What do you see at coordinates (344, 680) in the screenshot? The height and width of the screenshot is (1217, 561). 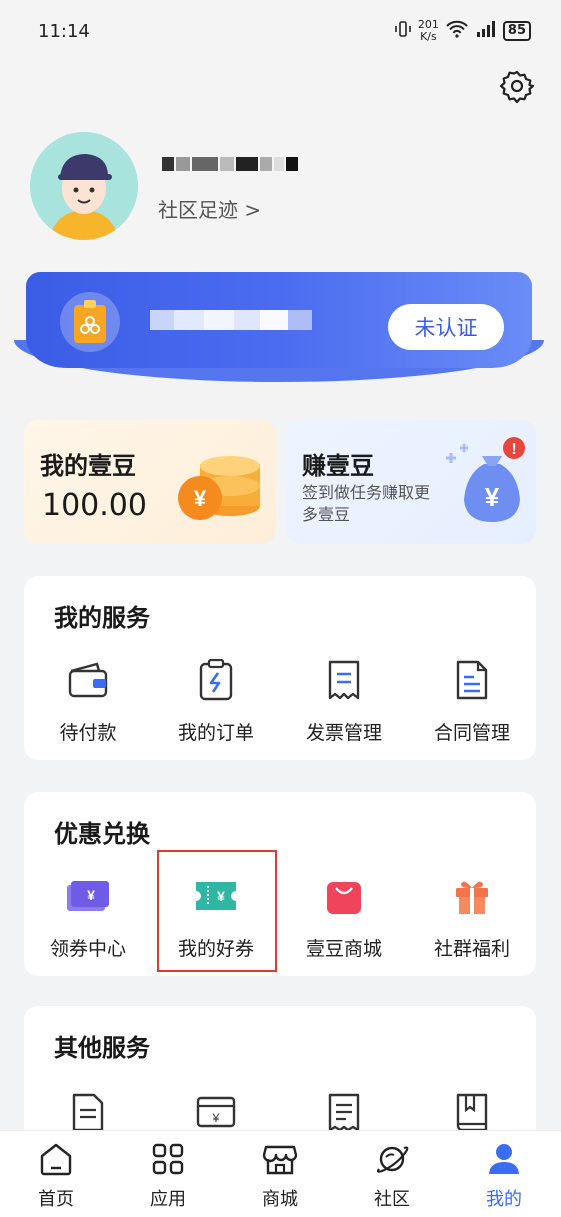 I see `invoice-icon` at bounding box center [344, 680].